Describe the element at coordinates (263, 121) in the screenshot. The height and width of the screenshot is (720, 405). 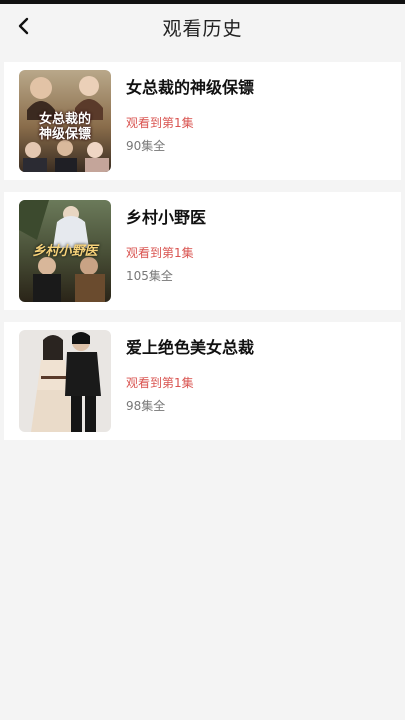
I see `item-info: 女总裁的神级保镖 观看到第1集 90集全` at that location.